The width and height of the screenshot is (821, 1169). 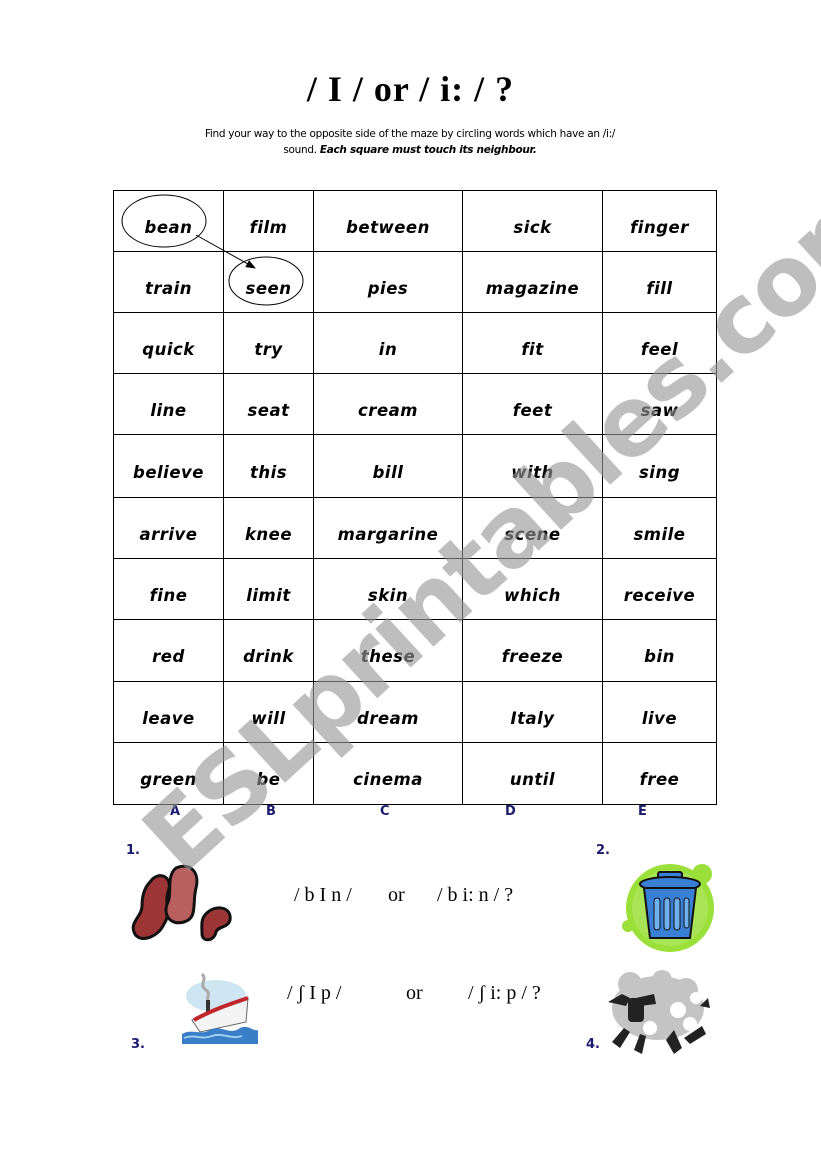 I want to click on maze-row: bean film between sick finger, so click(x=415, y=221).